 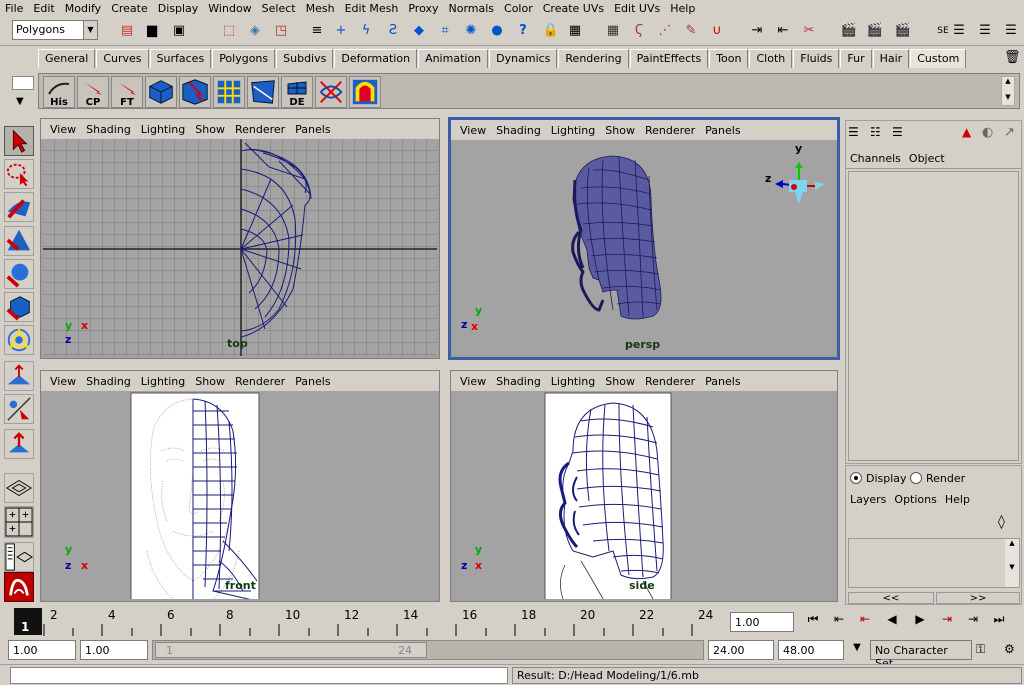 What do you see at coordinates (999, 622) in the screenshot?
I see `go-to-end-icon: ⏭` at bounding box center [999, 622].